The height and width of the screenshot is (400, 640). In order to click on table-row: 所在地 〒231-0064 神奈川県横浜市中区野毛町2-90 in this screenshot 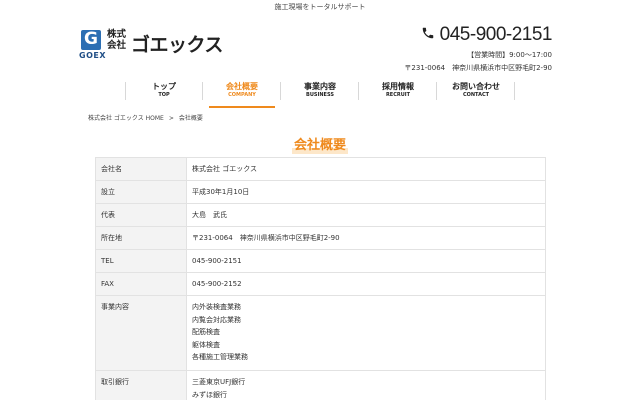, I will do `click(320, 238)`.